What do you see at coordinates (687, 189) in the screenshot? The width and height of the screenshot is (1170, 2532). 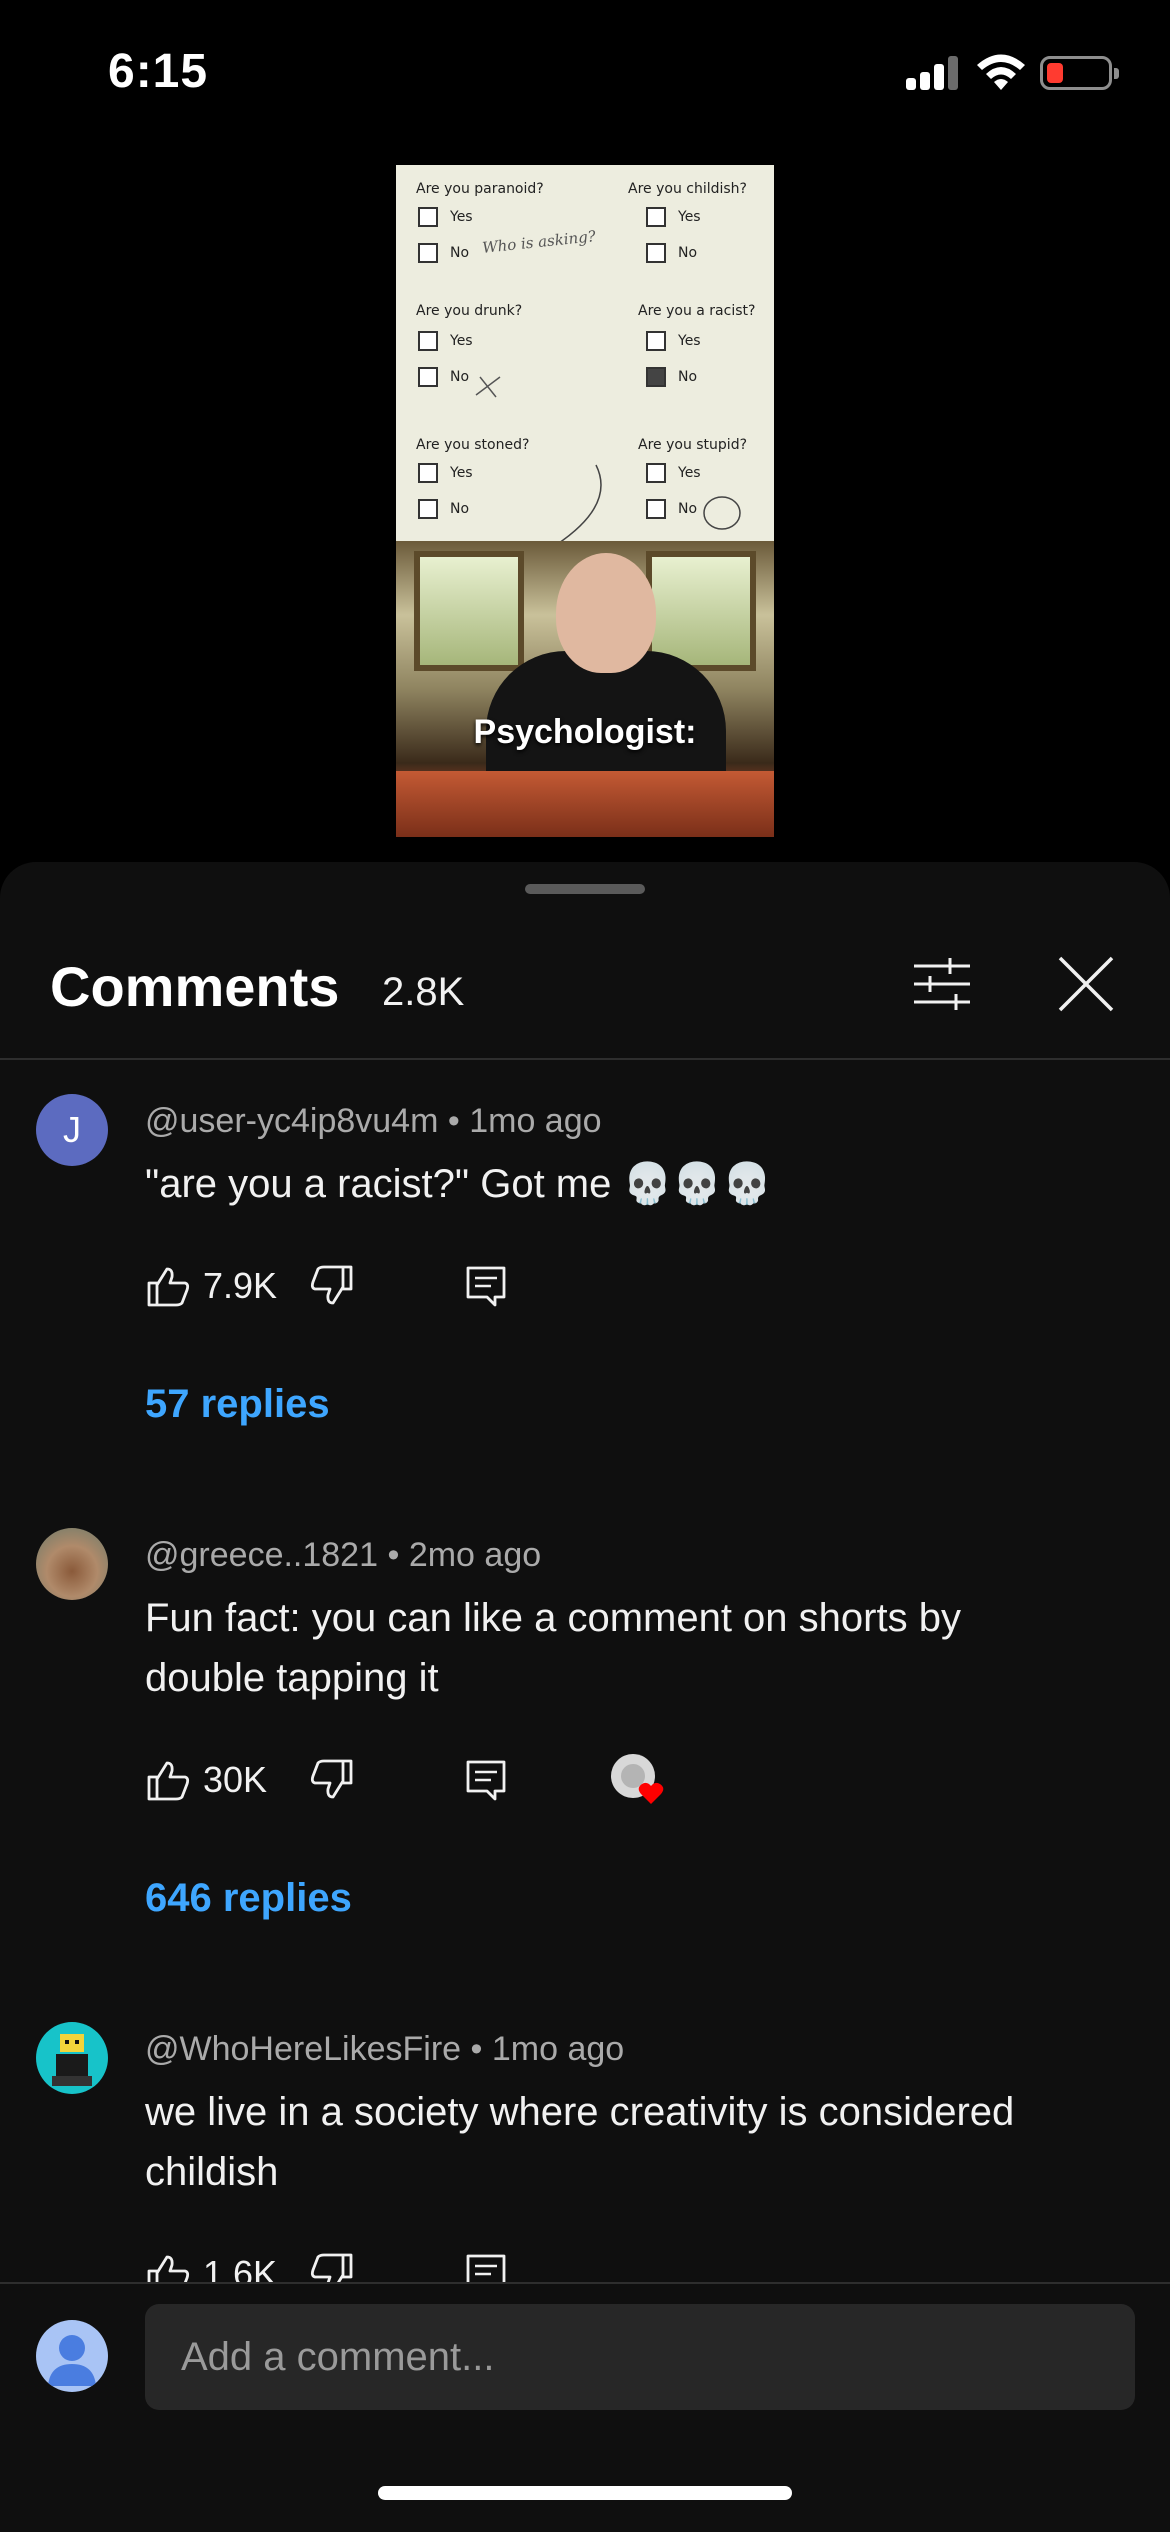 I see `quiz-question: Are you childish?` at bounding box center [687, 189].